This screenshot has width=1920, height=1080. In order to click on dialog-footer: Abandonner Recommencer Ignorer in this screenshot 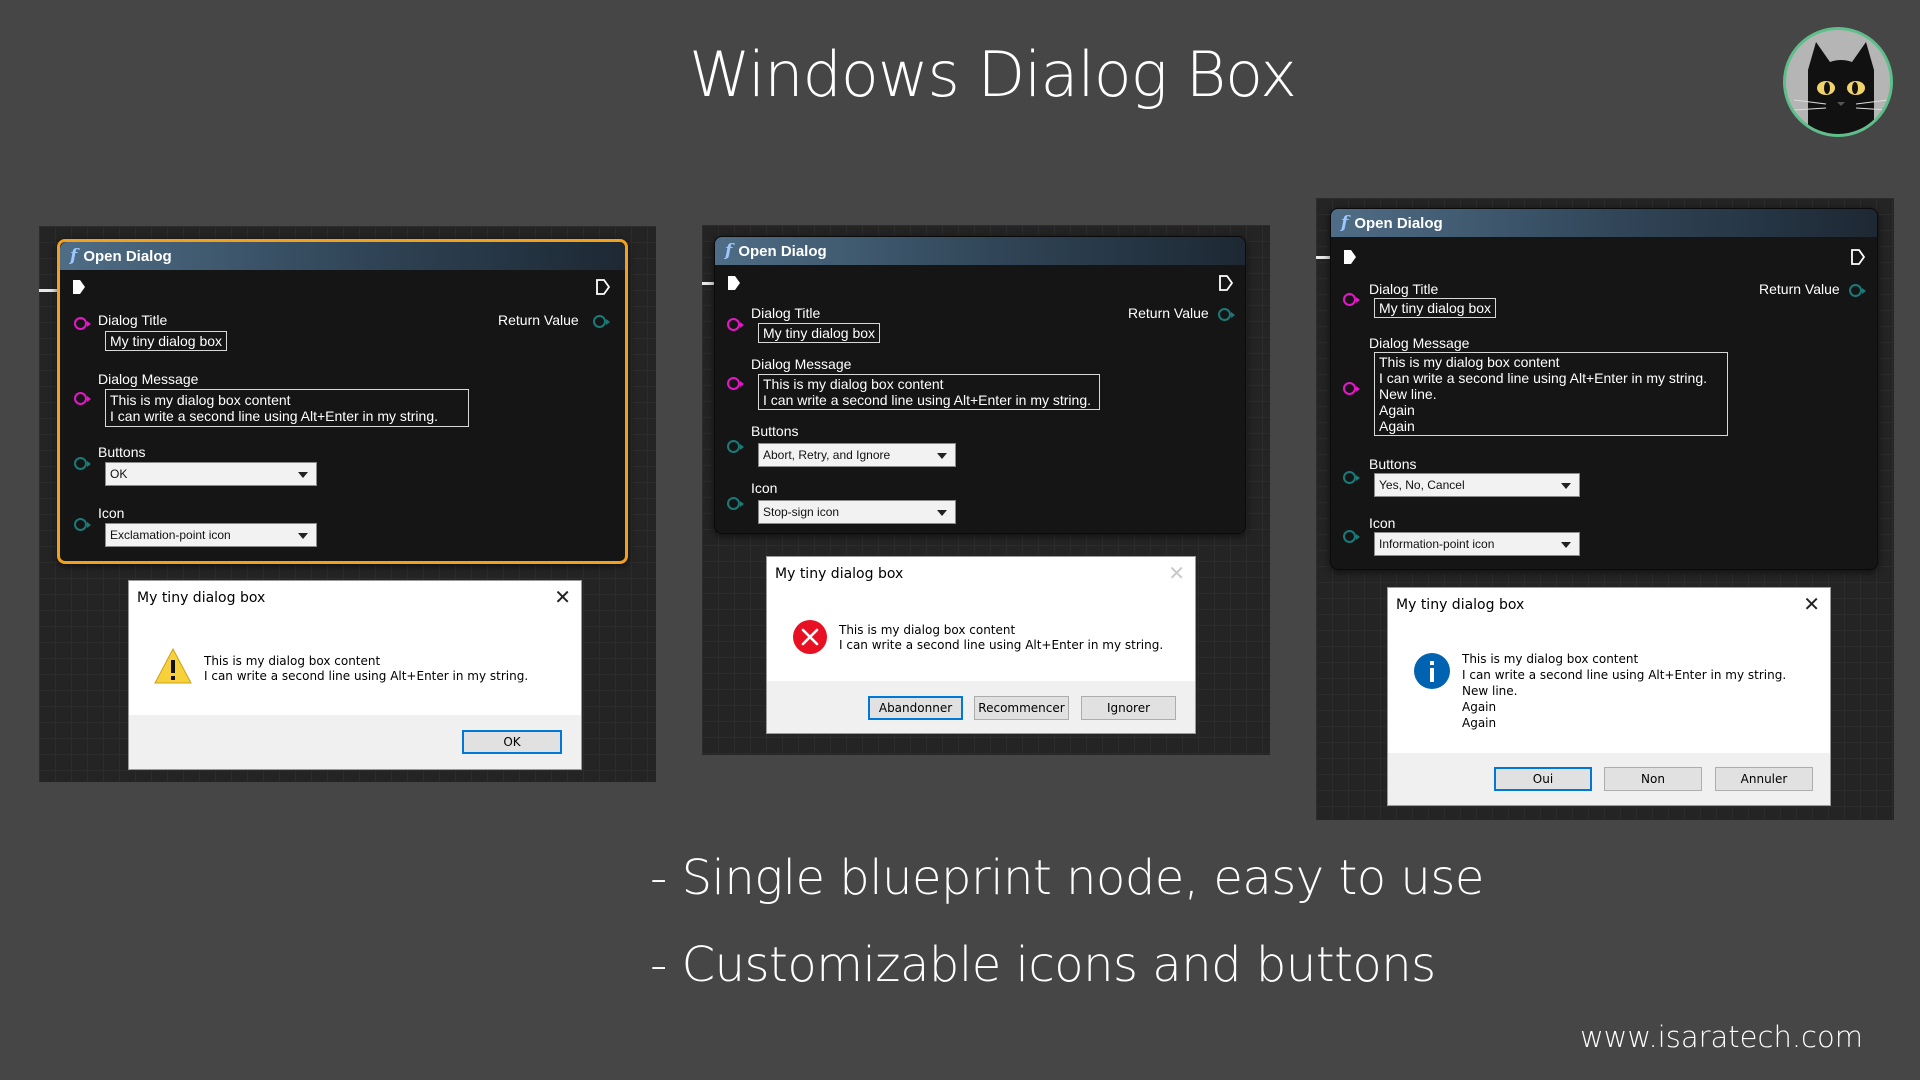, I will do `click(981, 707)`.